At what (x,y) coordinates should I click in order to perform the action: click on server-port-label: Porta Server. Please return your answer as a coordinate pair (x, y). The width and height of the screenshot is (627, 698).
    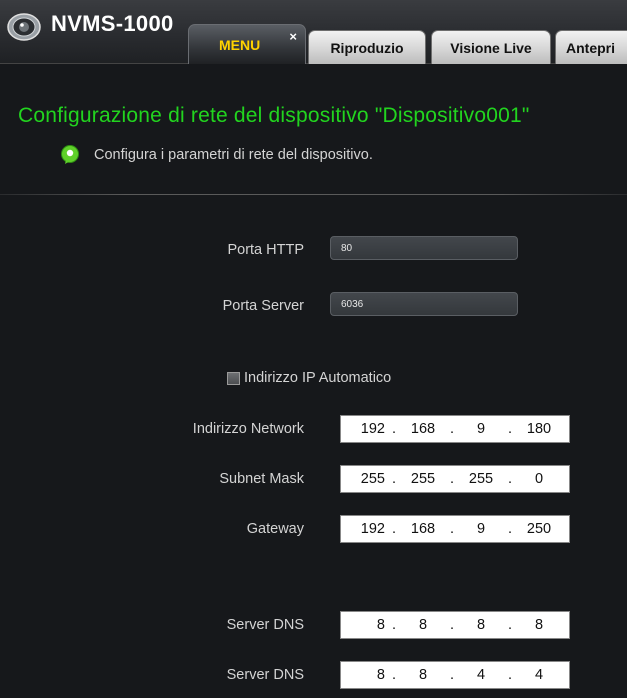
    Looking at the image, I should click on (263, 306).